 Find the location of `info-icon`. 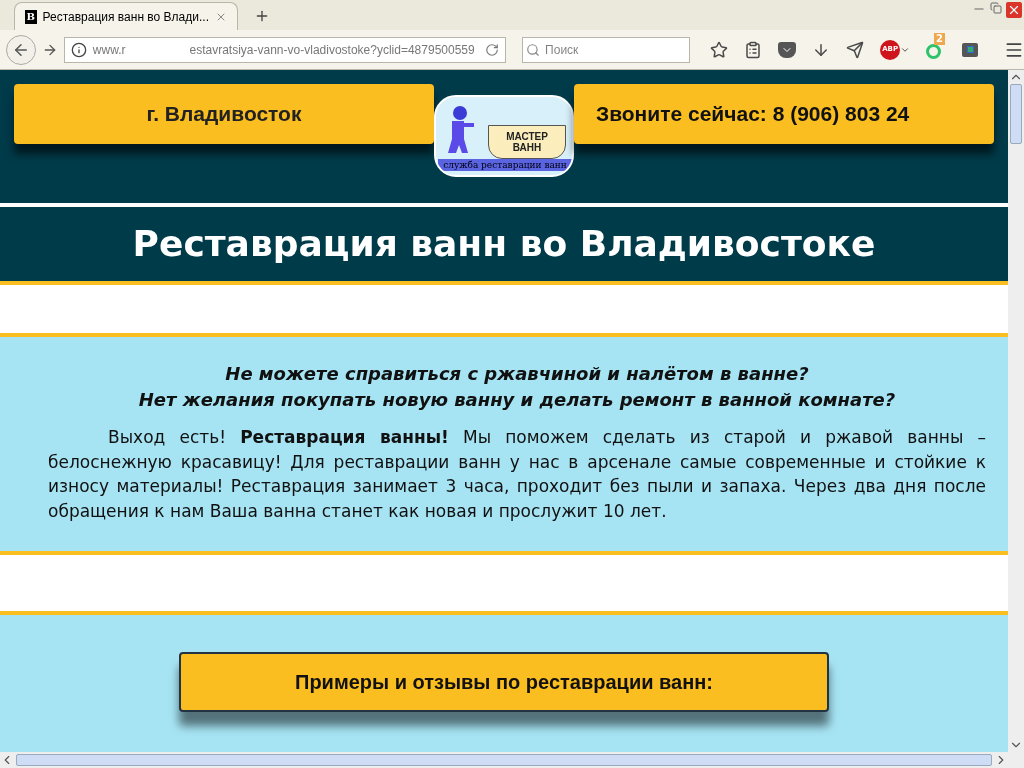

info-icon is located at coordinates (78, 49).